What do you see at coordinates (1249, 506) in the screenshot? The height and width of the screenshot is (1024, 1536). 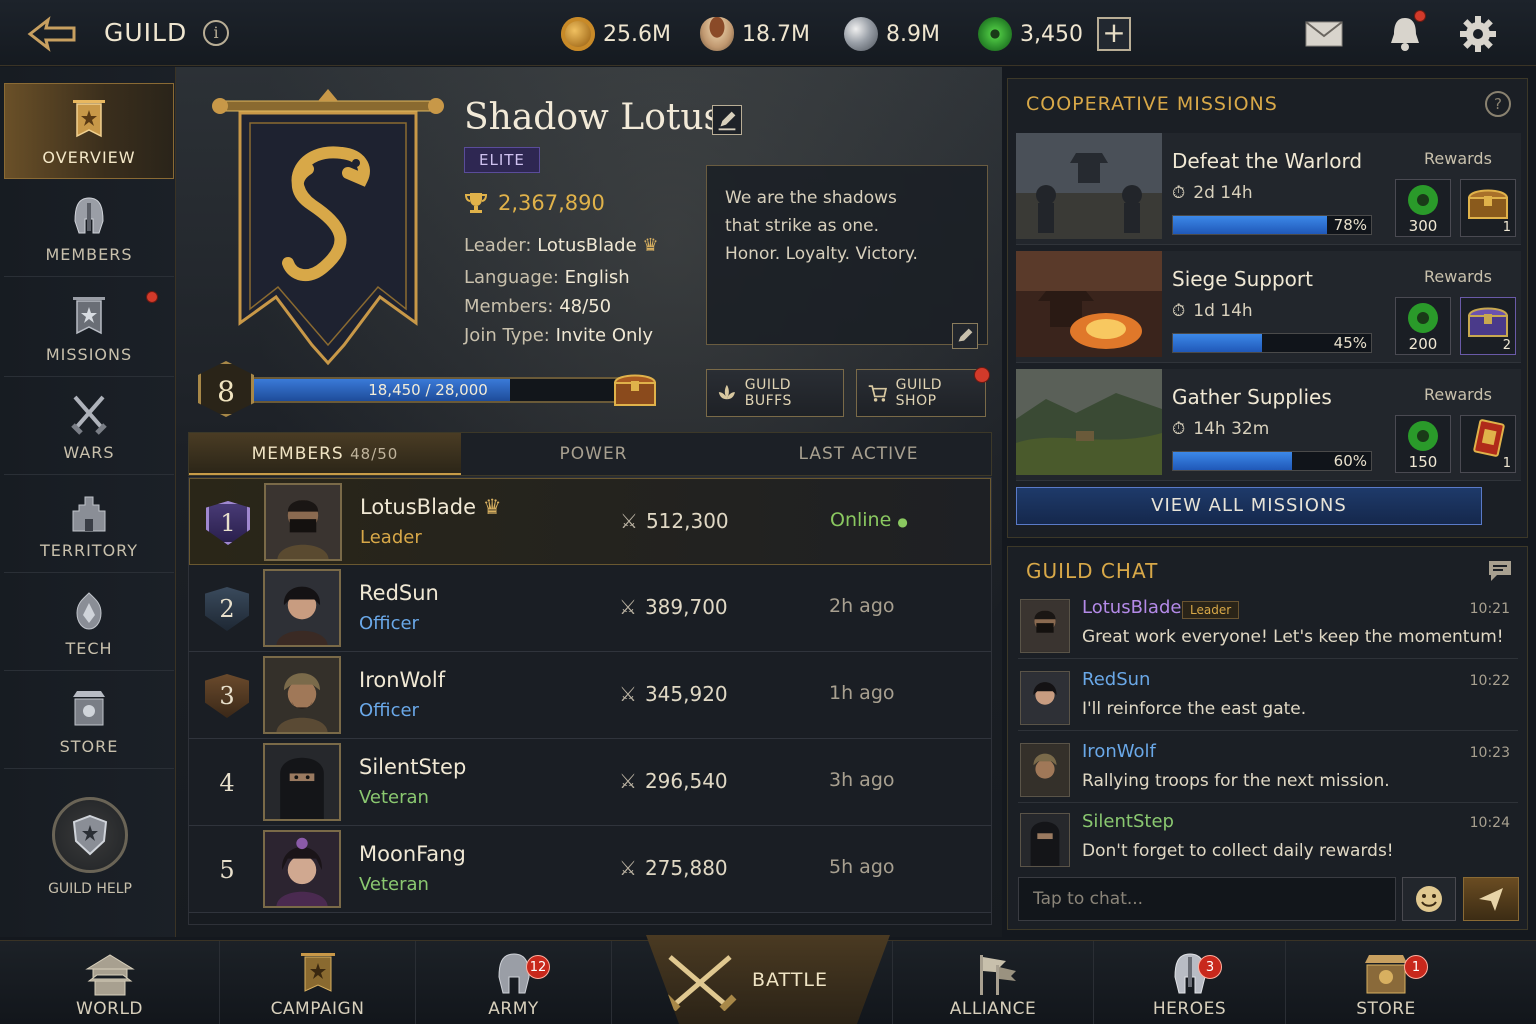 I see `view-all-missions-button: VIEW ALL MISSIONS` at bounding box center [1249, 506].